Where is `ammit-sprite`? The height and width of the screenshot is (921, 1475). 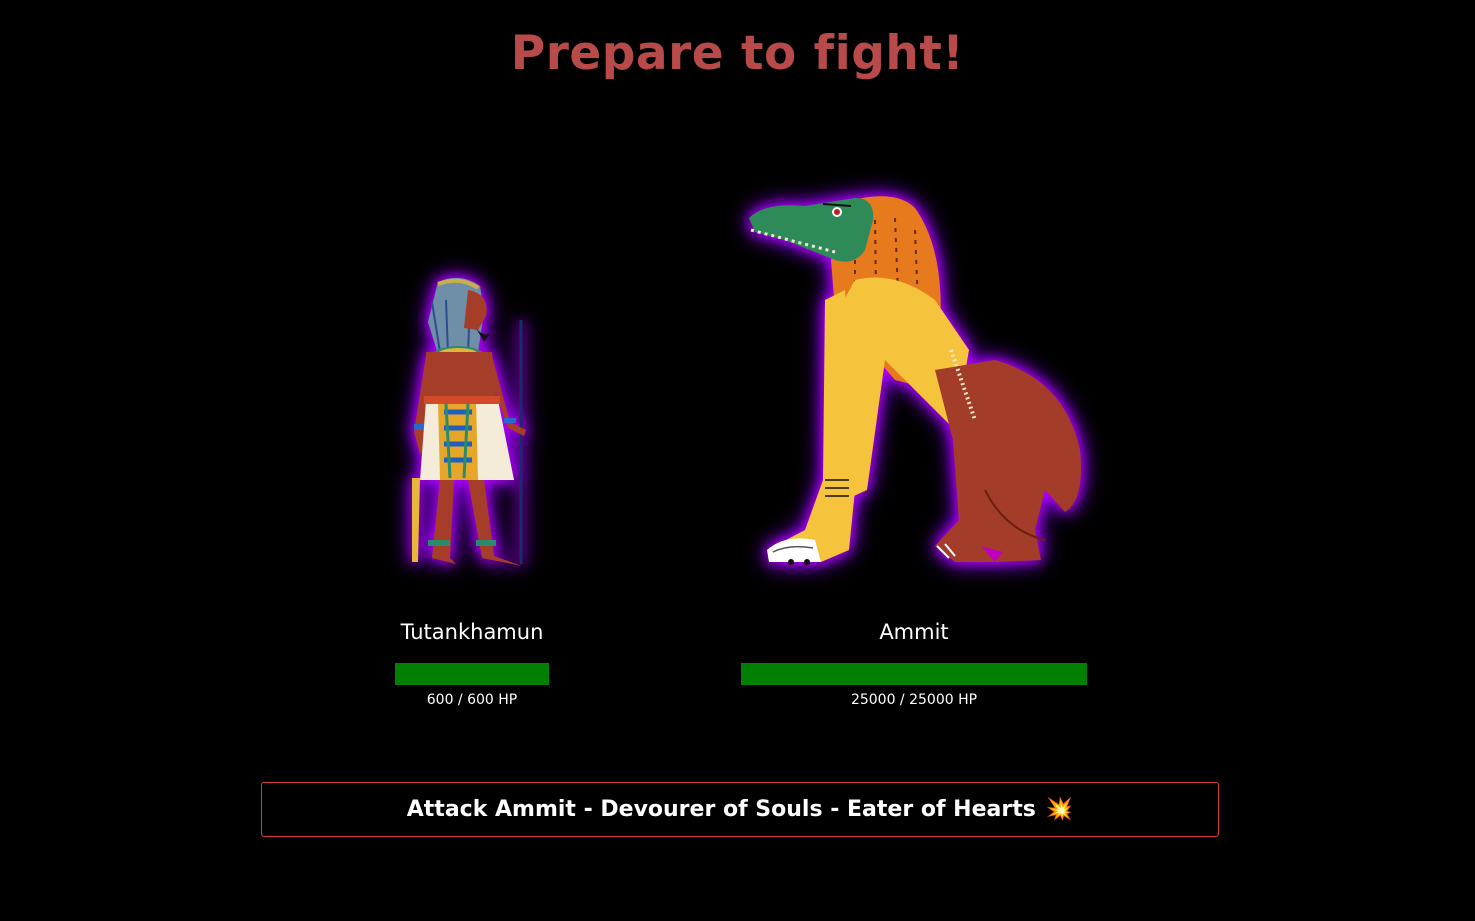 ammit-sprite is located at coordinates (915, 380).